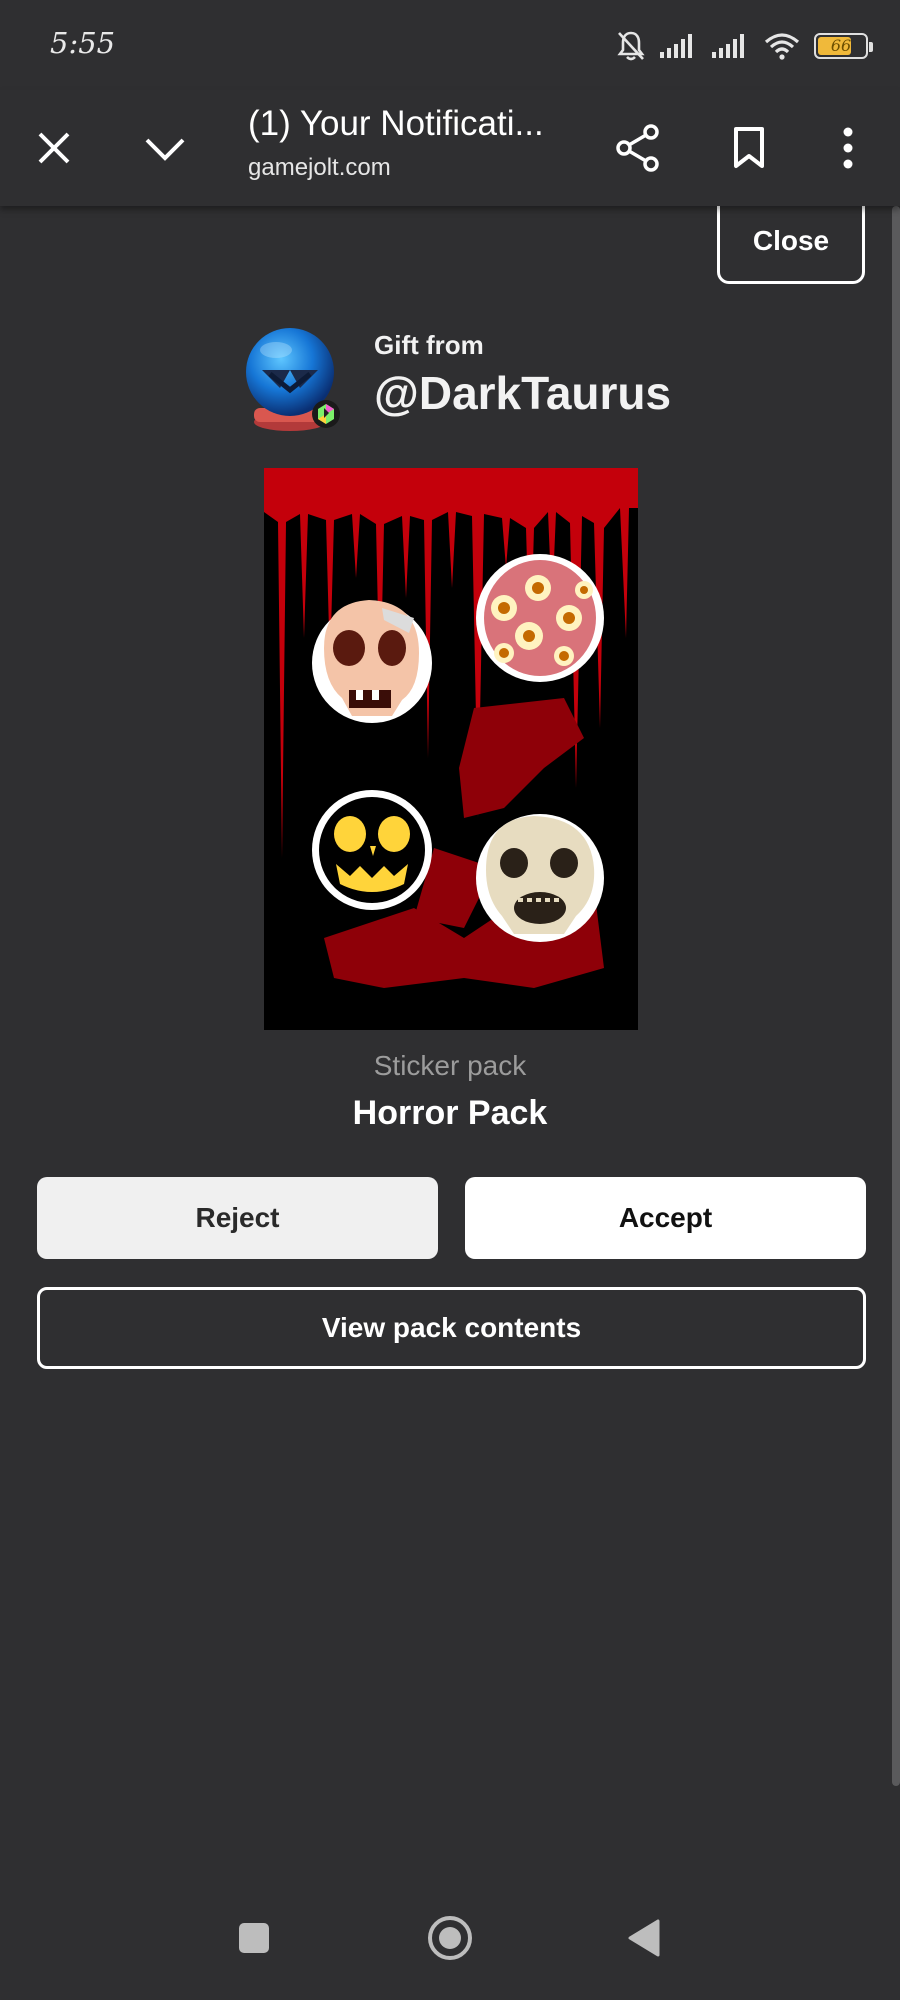 The height and width of the screenshot is (2000, 900). What do you see at coordinates (791, 242) in the screenshot?
I see `close-button: Close` at bounding box center [791, 242].